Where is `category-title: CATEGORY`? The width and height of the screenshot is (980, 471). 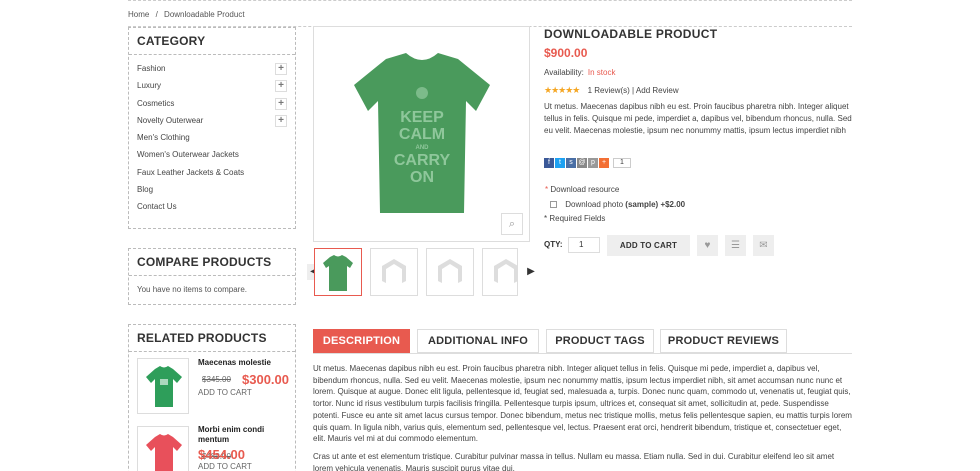
category-title: CATEGORY is located at coordinates (212, 41).